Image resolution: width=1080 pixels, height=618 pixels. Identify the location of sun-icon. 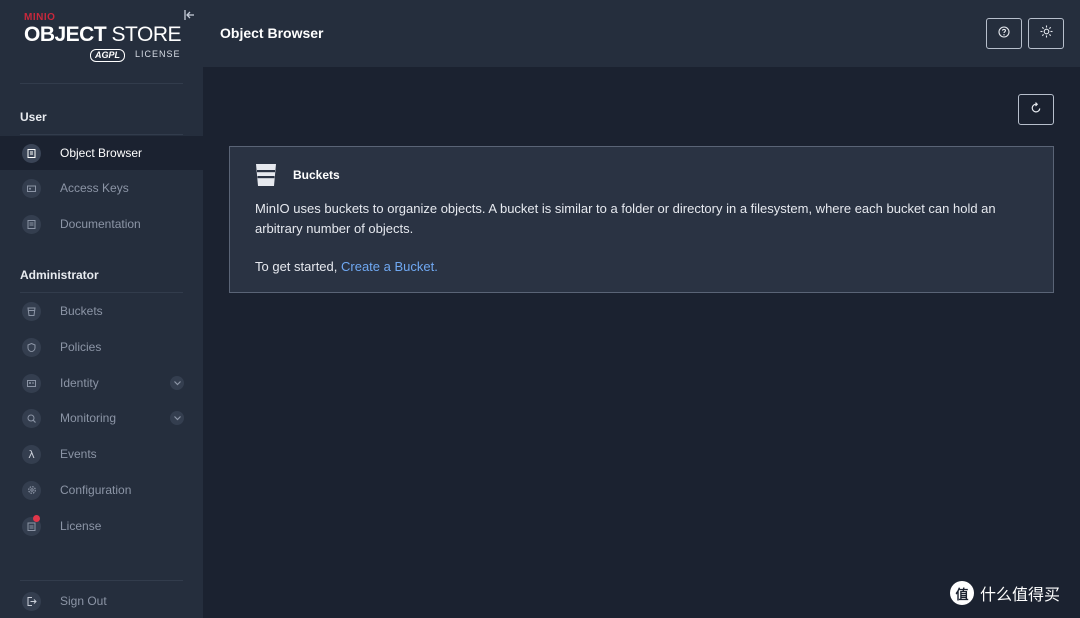
(1046, 34).